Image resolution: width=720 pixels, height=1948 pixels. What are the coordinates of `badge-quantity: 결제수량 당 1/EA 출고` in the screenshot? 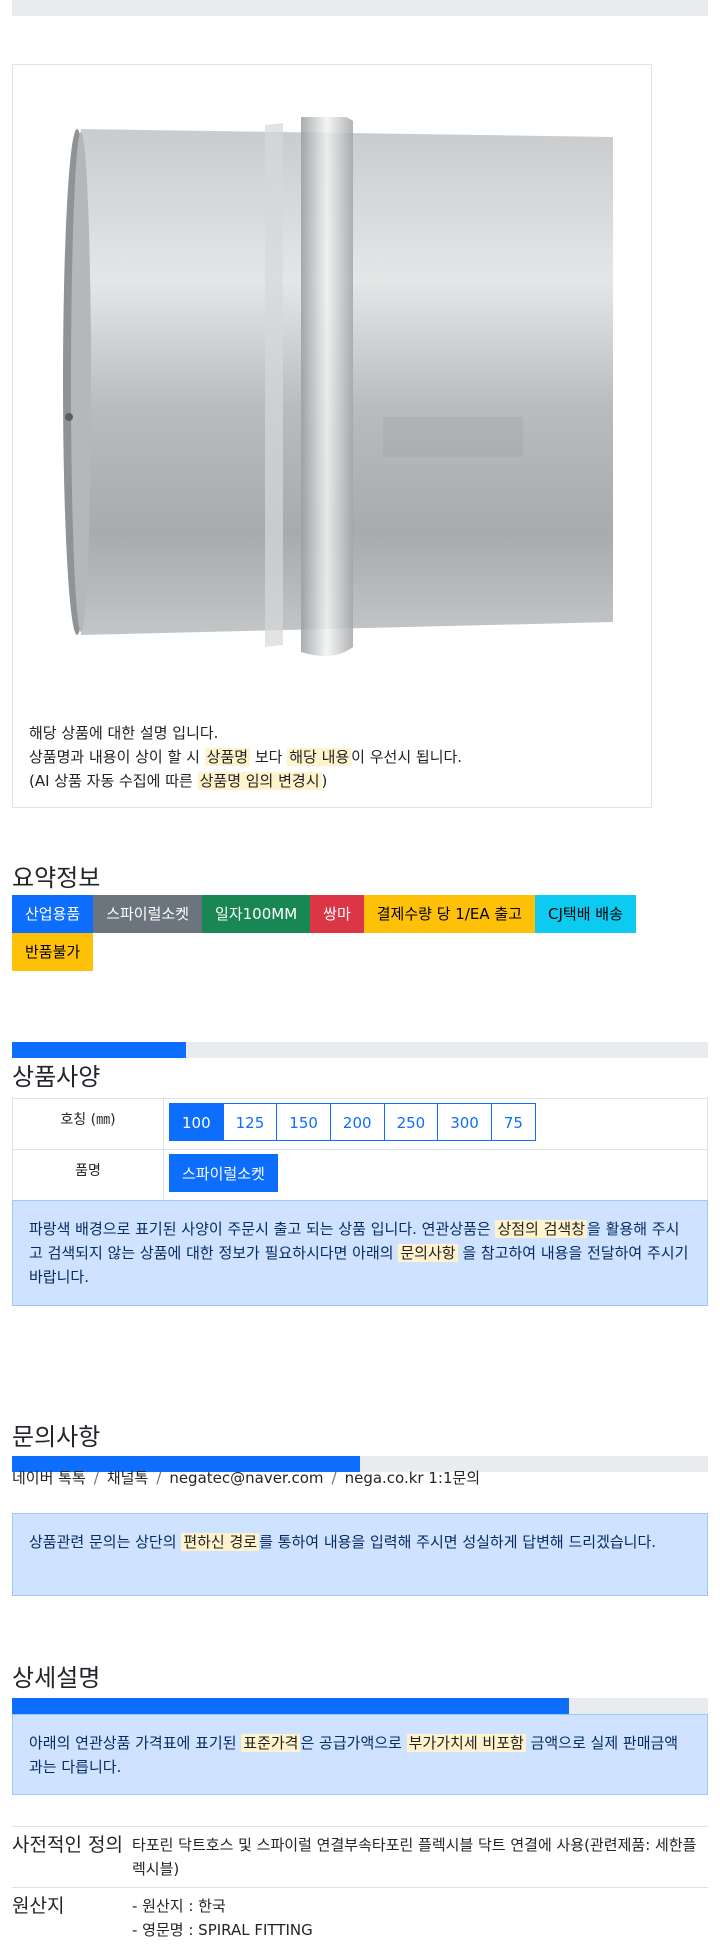 It's located at (449, 914).